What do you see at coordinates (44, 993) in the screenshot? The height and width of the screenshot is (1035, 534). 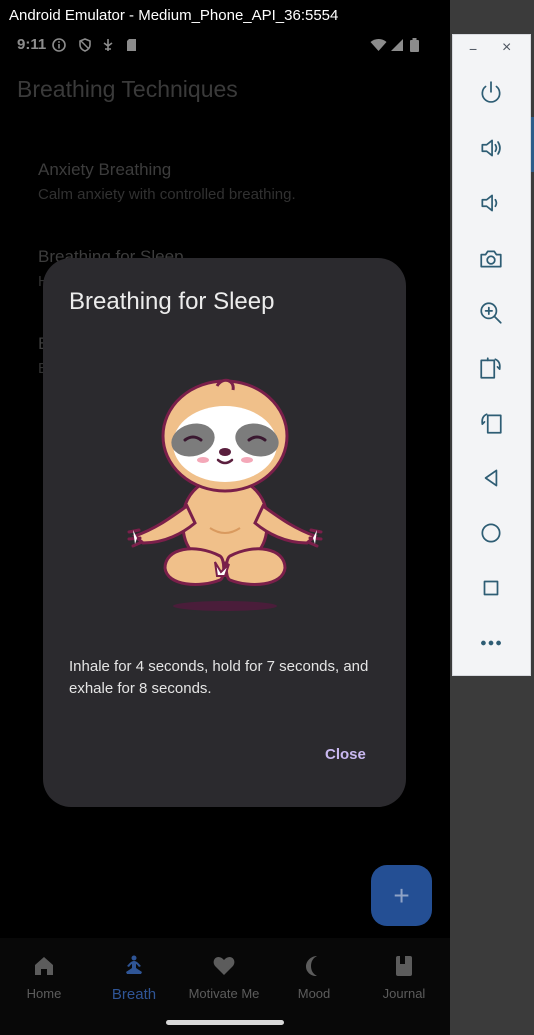 I see `nav-label: Home` at bounding box center [44, 993].